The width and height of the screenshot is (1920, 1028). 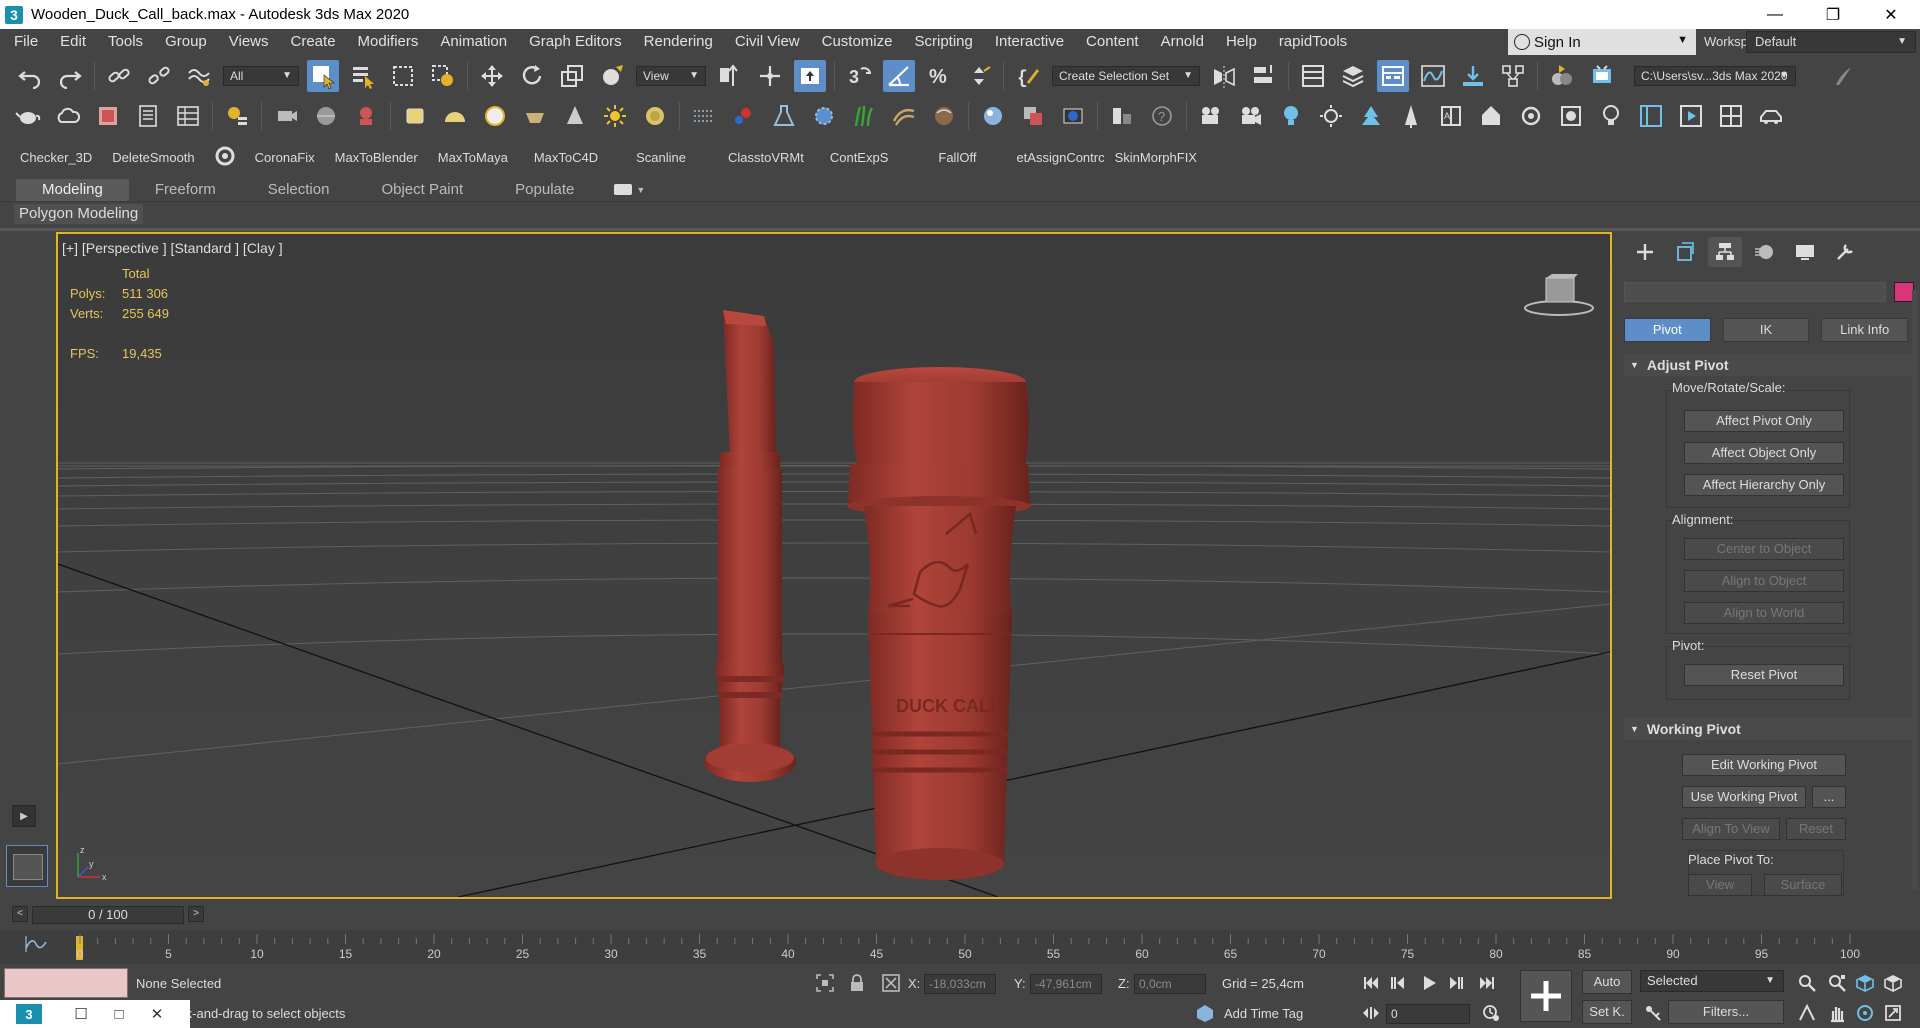 What do you see at coordinates (1371, 116) in the screenshot?
I see `tree-icon` at bounding box center [1371, 116].